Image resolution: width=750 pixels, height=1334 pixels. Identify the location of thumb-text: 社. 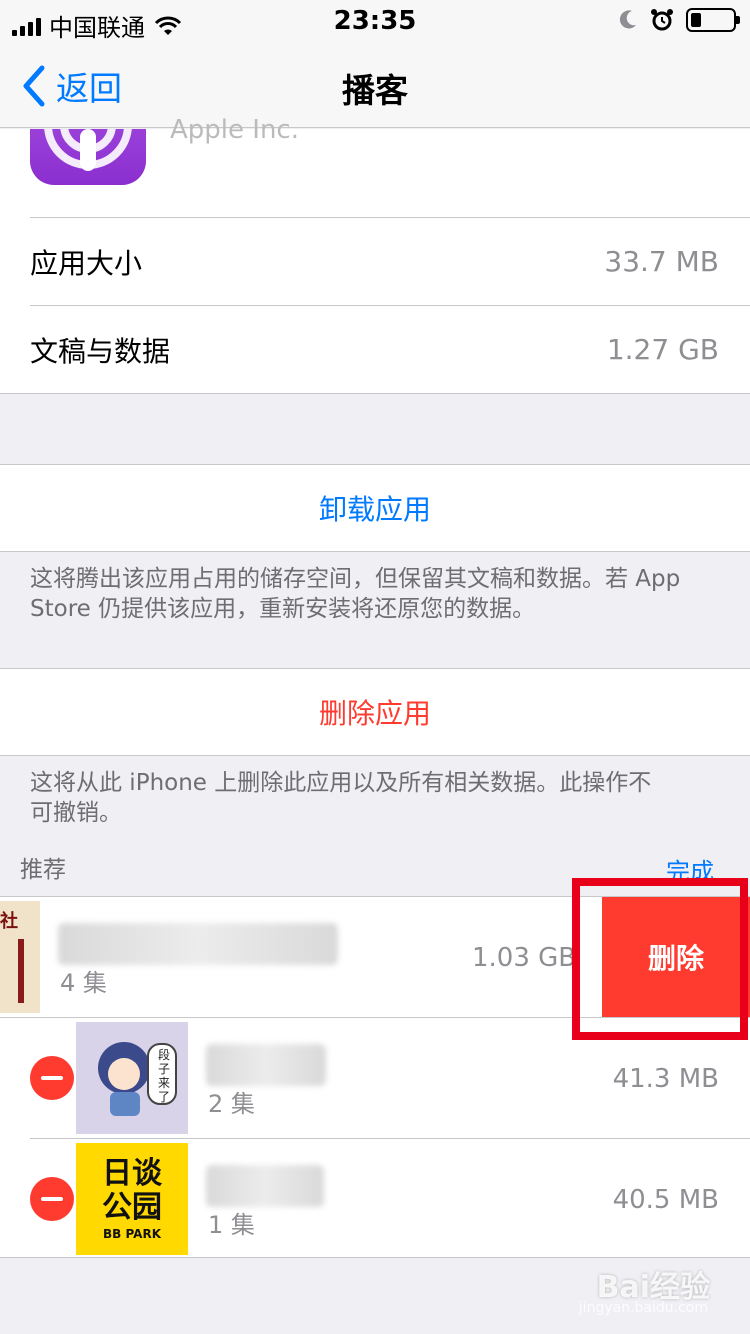
(9, 921).